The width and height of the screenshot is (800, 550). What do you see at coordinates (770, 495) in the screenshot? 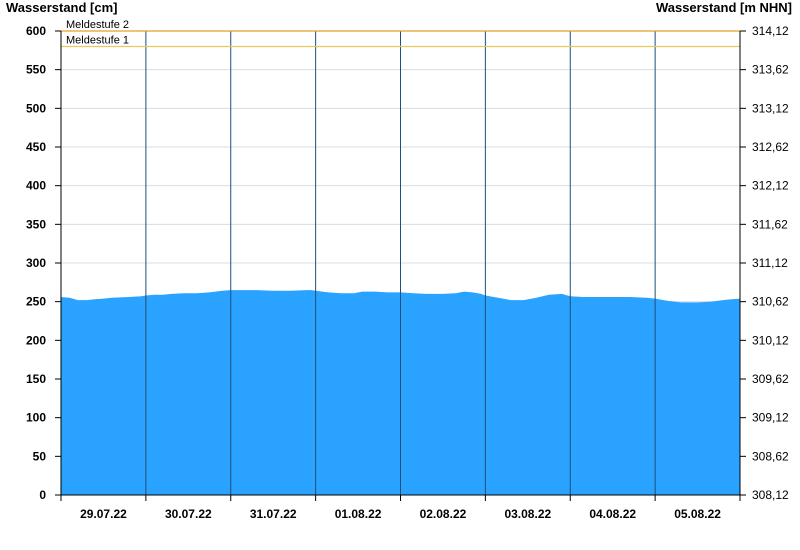
I see `y-right-tick-label: 308,12` at bounding box center [770, 495].